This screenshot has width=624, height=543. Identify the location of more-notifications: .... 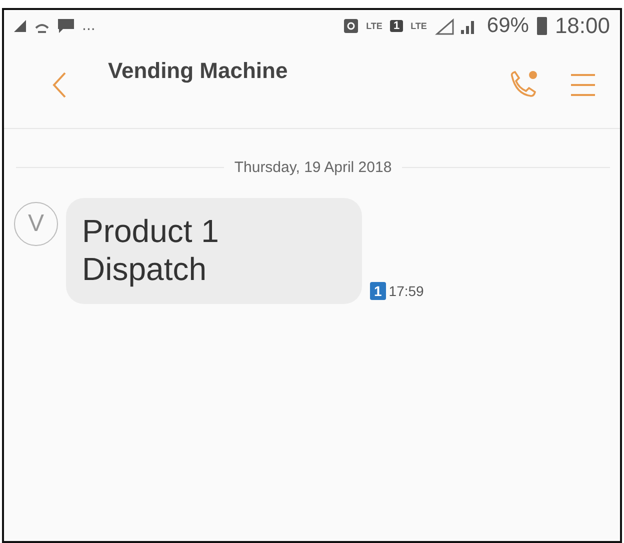
(89, 26).